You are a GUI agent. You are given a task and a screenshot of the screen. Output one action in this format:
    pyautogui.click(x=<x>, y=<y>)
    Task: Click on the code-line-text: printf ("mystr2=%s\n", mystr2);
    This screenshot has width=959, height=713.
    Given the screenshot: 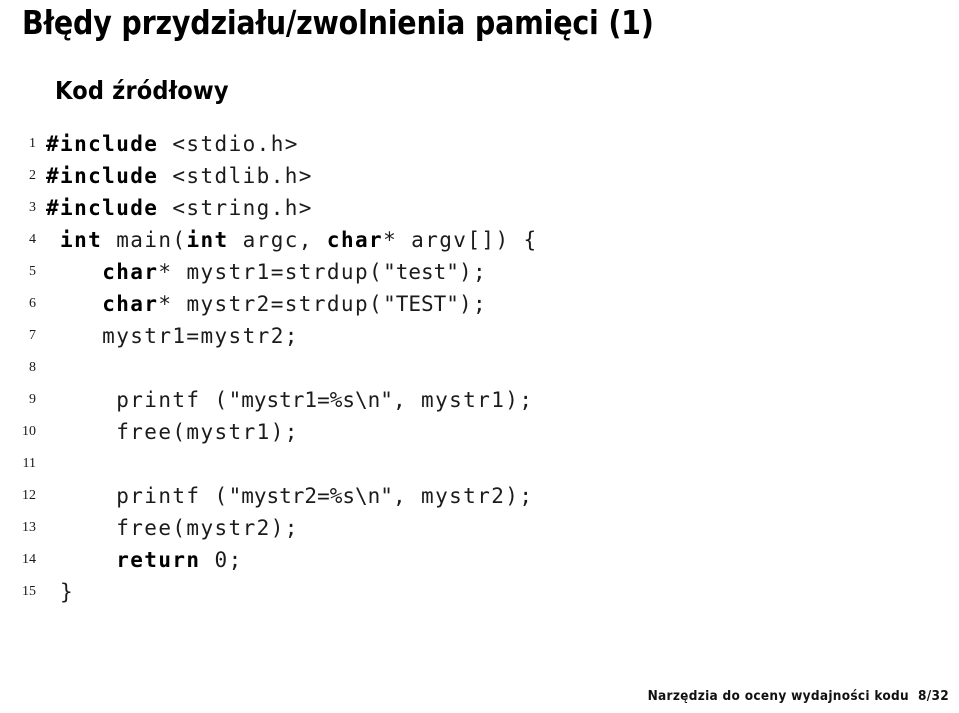 What is the action you would take?
    pyautogui.click(x=289, y=496)
    